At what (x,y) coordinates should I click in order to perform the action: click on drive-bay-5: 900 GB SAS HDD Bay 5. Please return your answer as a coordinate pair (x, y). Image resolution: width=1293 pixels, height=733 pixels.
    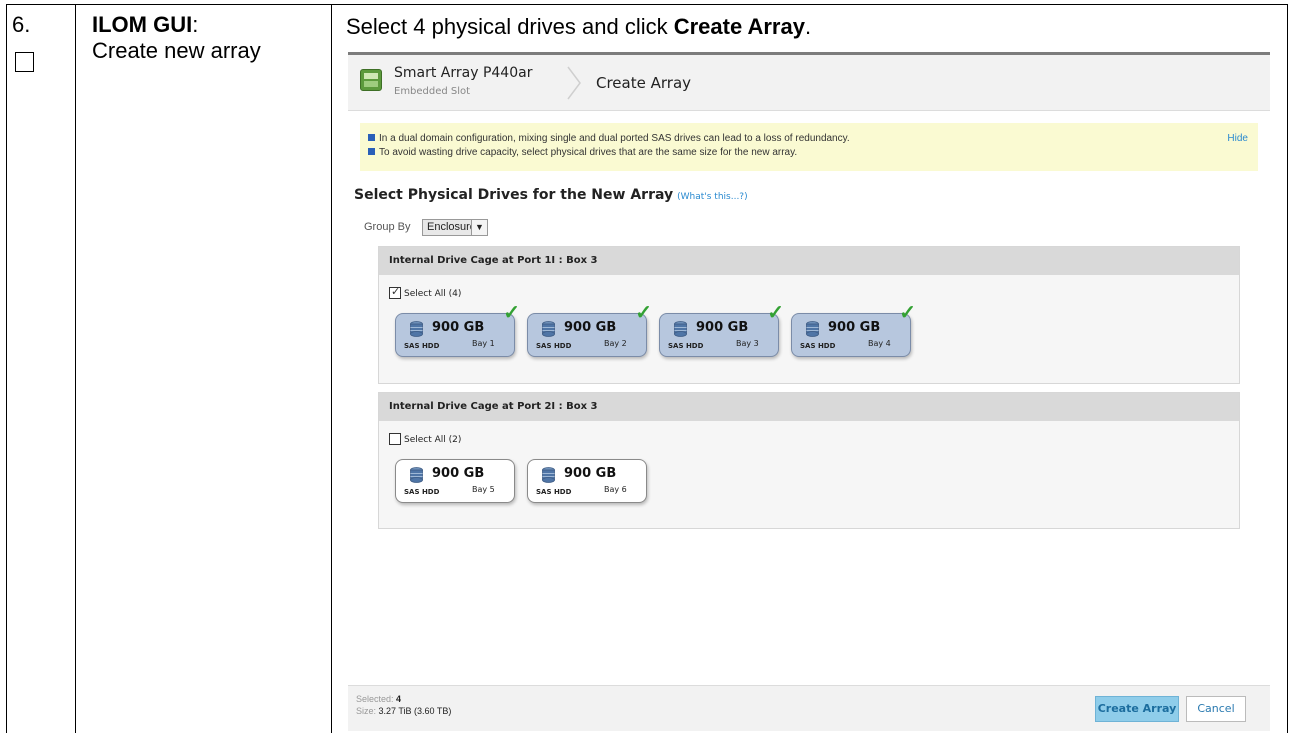
    Looking at the image, I should click on (455, 481).